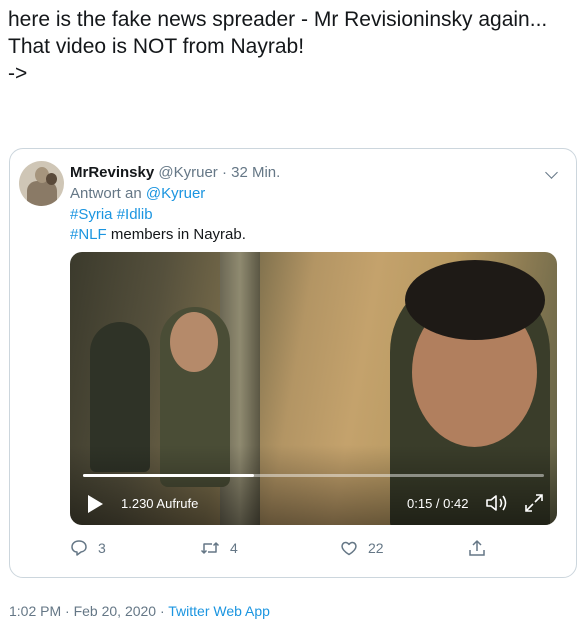 This screenshot has height=624, width=587. What do you see at coordinates (168, 475) in the screenshot?
I see `video-progress-fill` at bounding box center [168, 475].